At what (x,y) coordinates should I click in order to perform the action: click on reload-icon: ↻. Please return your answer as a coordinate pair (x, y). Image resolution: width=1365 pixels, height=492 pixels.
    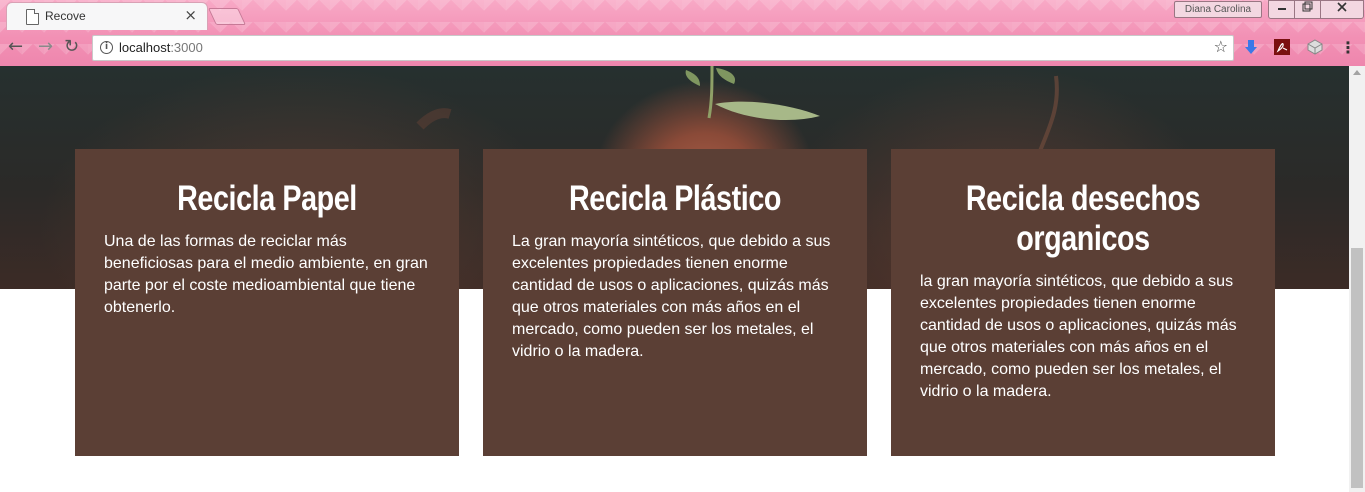
    Looking at the image, I should click on (71, 46).